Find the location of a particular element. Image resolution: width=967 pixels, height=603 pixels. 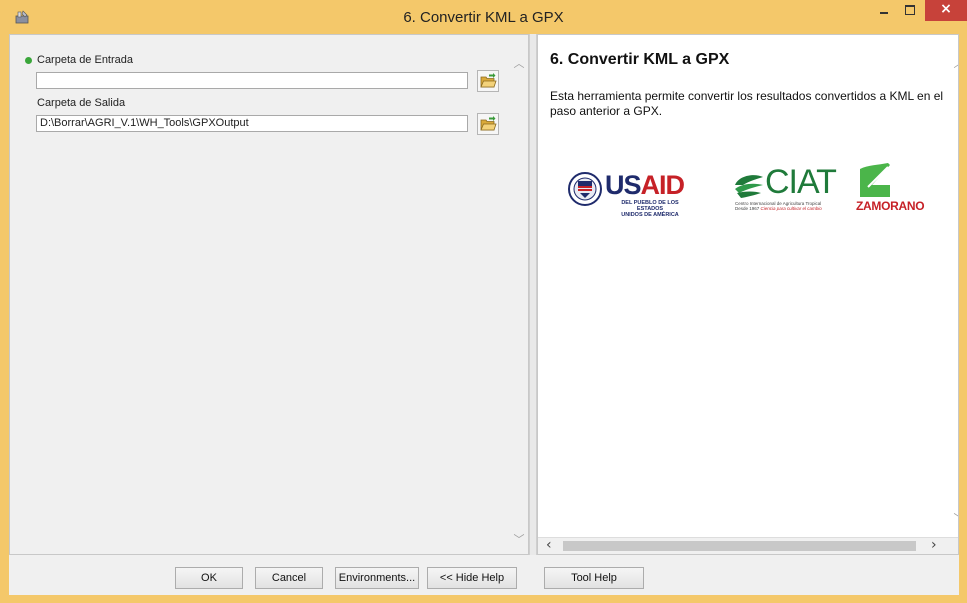

output-folder-browse-button is located at coordinates (488, 124).